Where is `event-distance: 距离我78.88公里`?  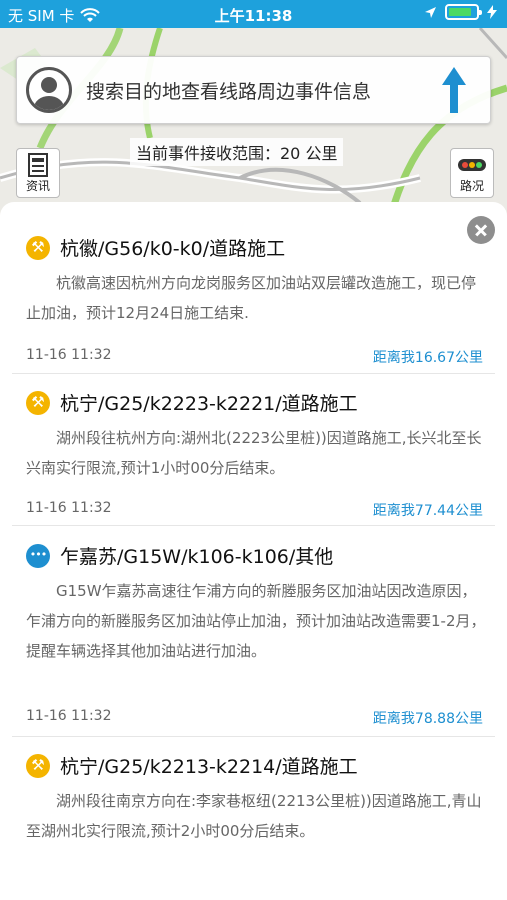
event-distance: 距离我78.88公里 is located at coordinates (427, 719).